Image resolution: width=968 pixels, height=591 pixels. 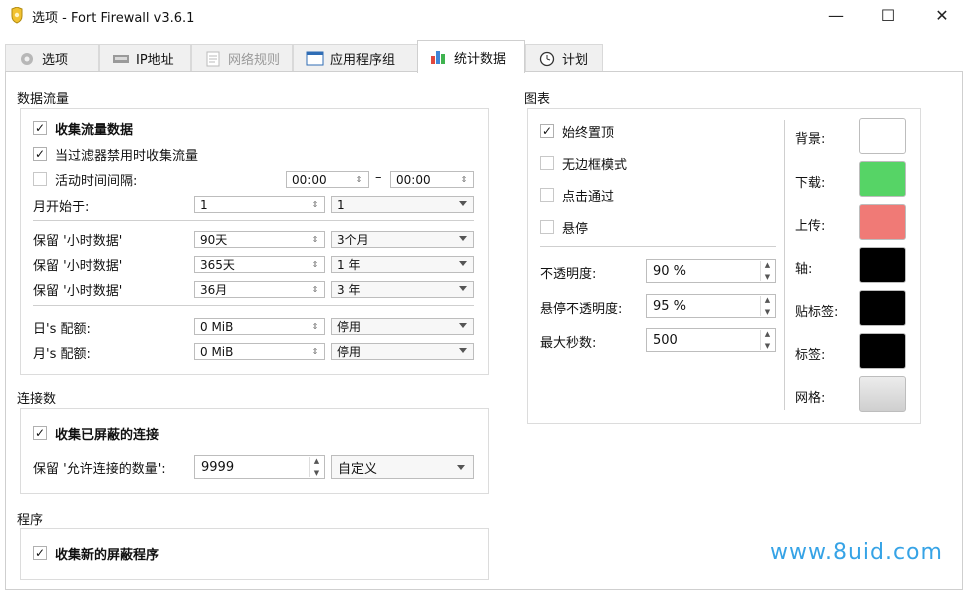 I want to click on minimize-icon: —, so click(x=836, y=15).